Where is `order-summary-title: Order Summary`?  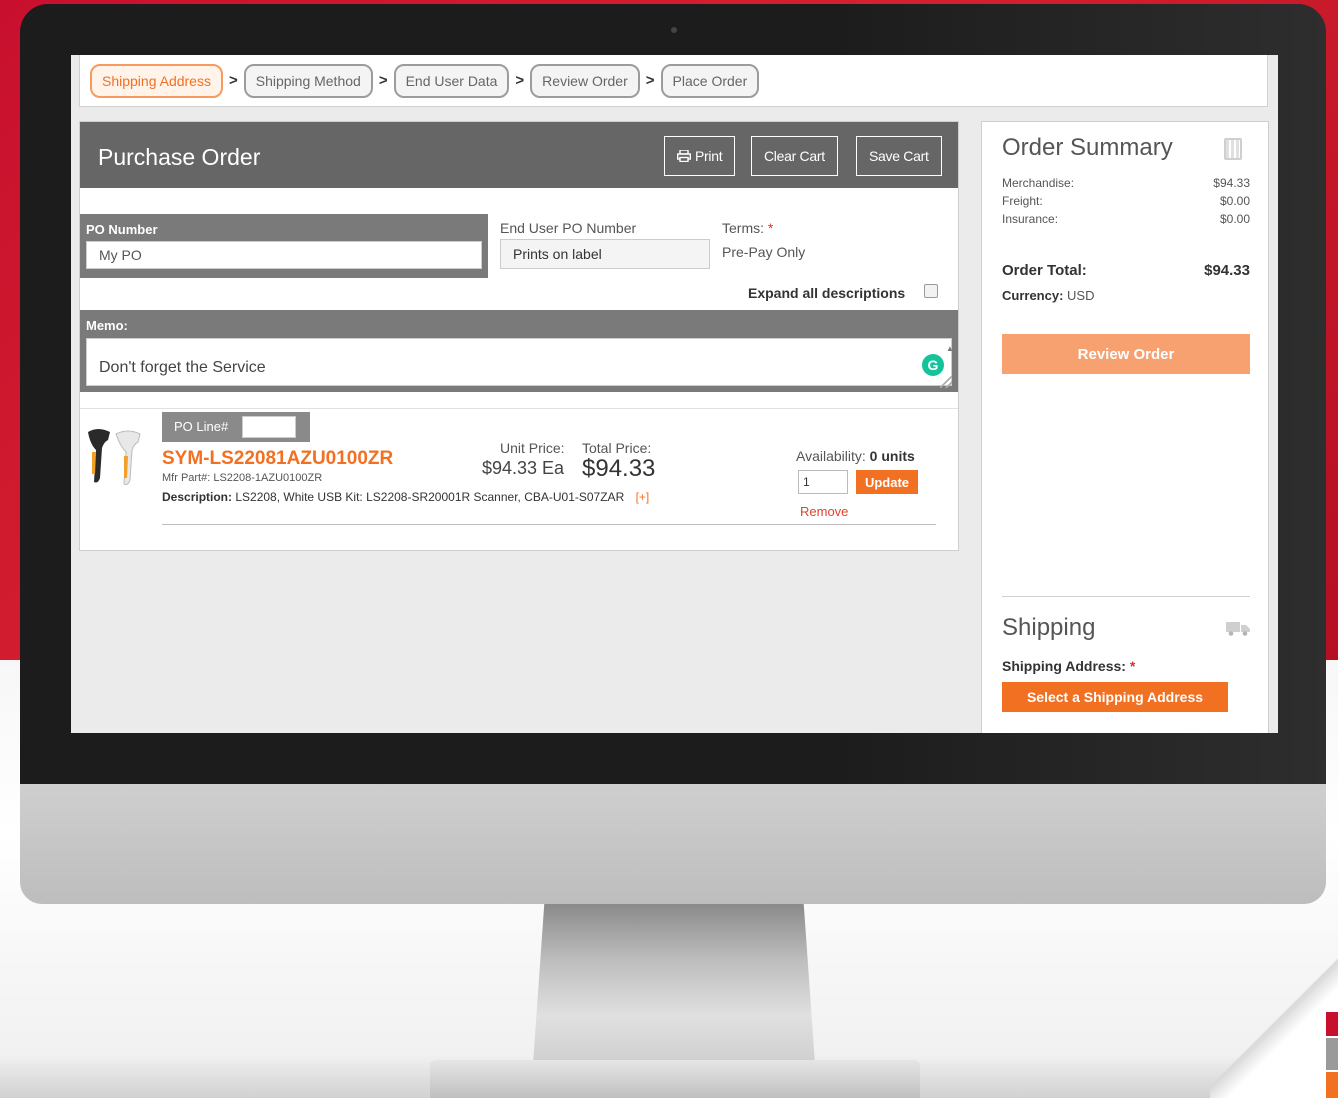
order-summary-title: Order Summary is located at coordinates (1087, 147).